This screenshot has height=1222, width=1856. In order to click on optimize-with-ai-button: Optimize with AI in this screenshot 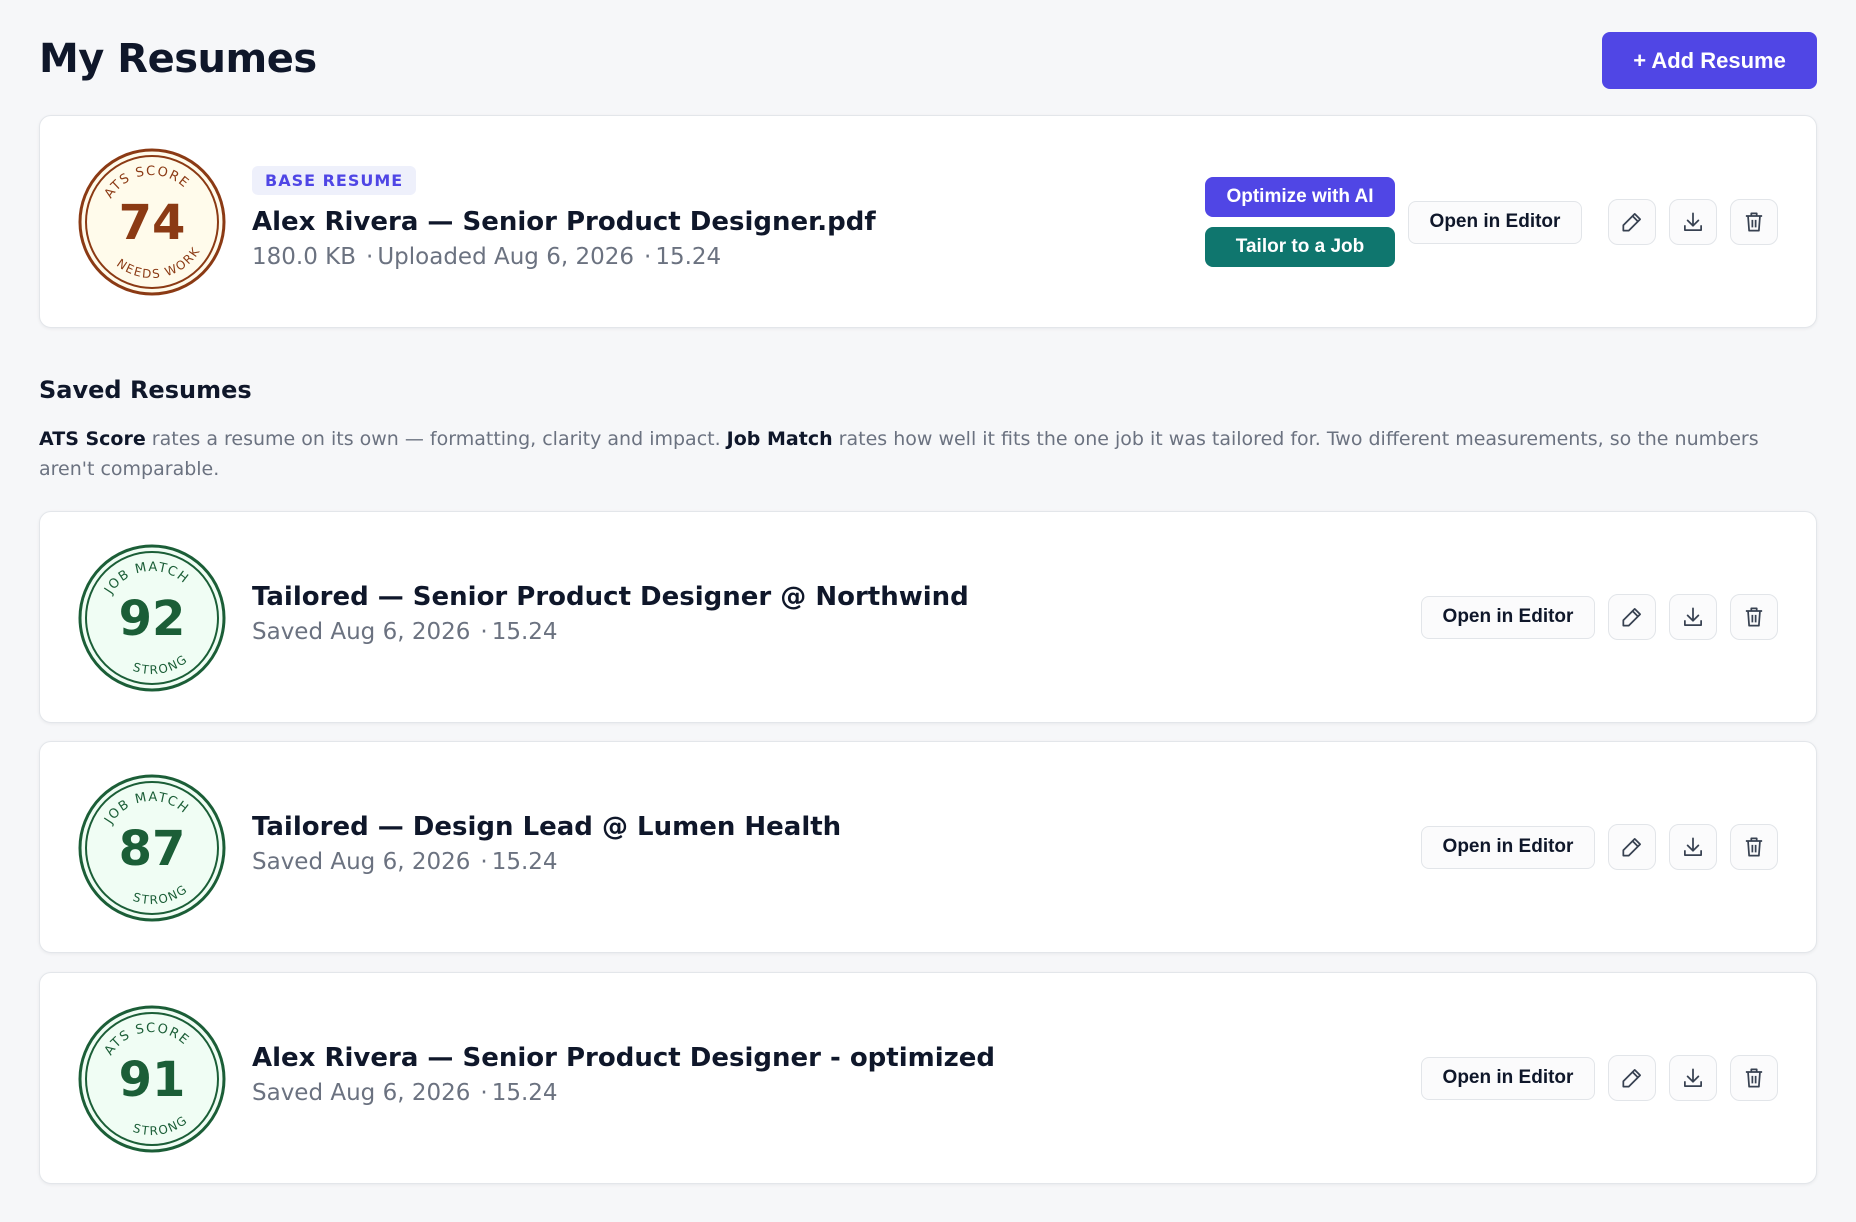, I will do `click(1300, 197)`.